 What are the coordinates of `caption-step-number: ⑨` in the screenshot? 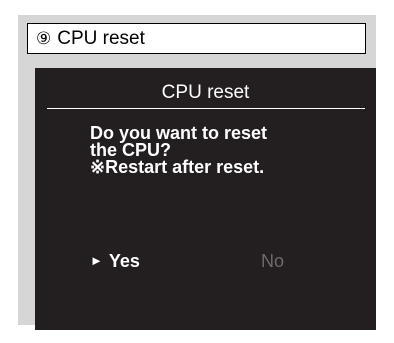 It's located at (44, 38).